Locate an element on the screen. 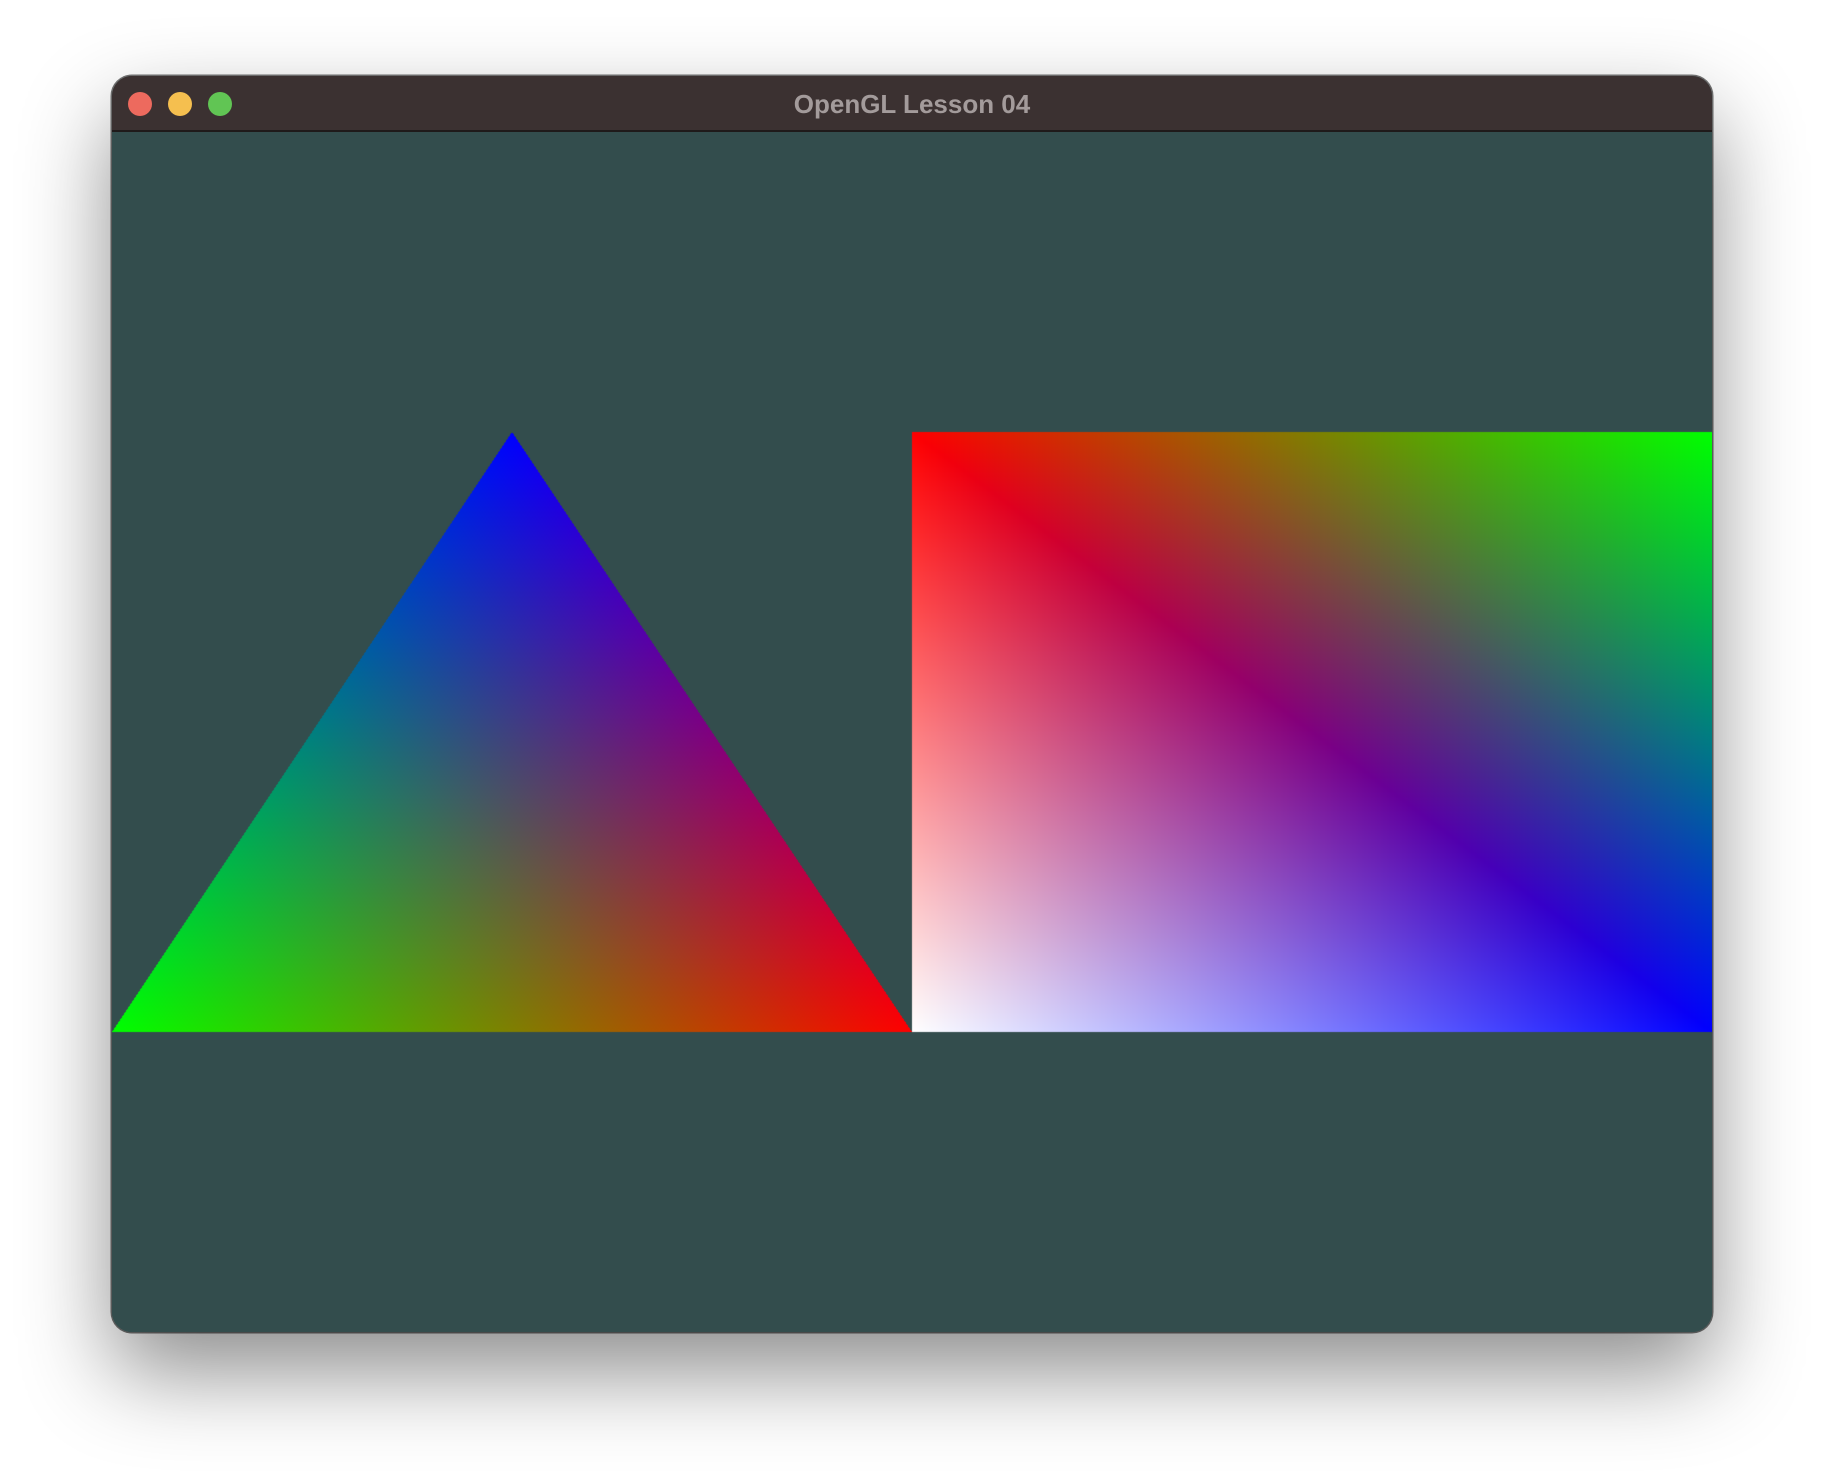  window-title: OpenGL Lesson 04 is located at coordinates (912, 104).